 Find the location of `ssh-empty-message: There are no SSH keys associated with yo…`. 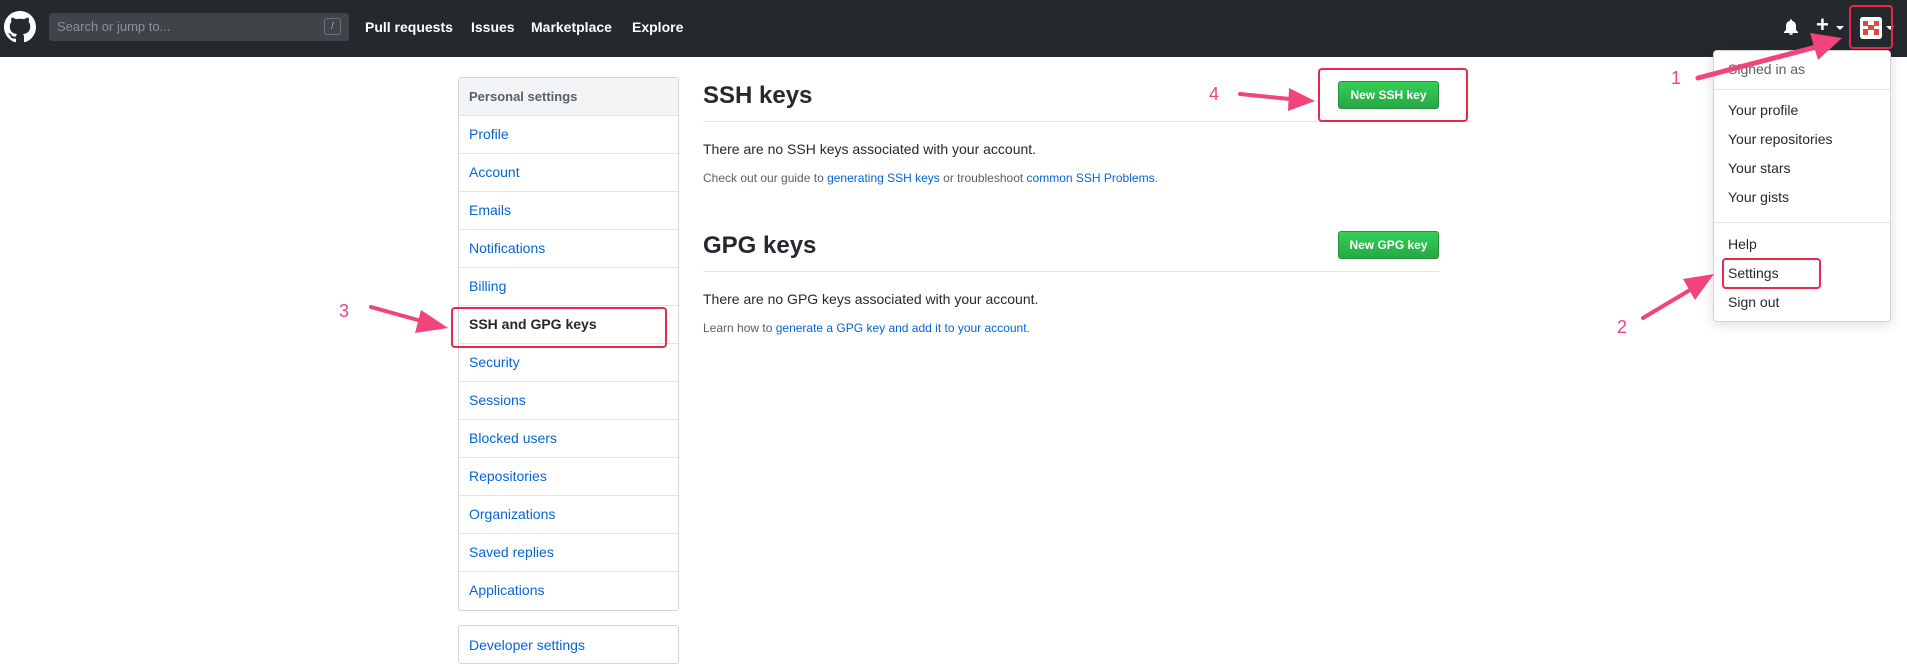

ssh-empty-message: There are no SSH keys associated with yo… is located at coordinates (870, 149).